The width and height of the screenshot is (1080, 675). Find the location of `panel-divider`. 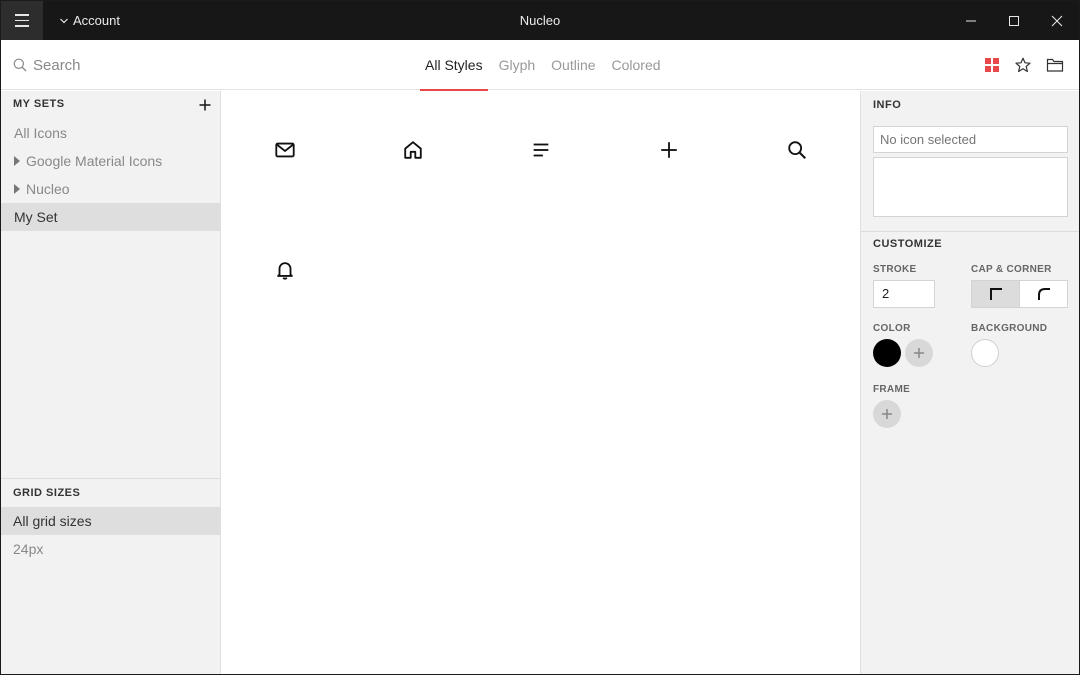

panel-divider is located at coordinates (970, 231).